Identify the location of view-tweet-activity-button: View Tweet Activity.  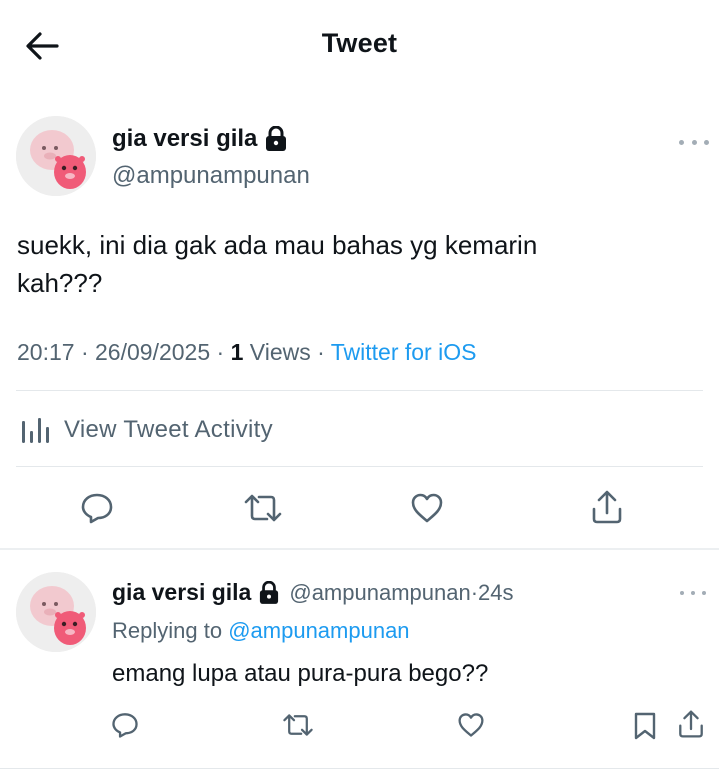
(146, 430).